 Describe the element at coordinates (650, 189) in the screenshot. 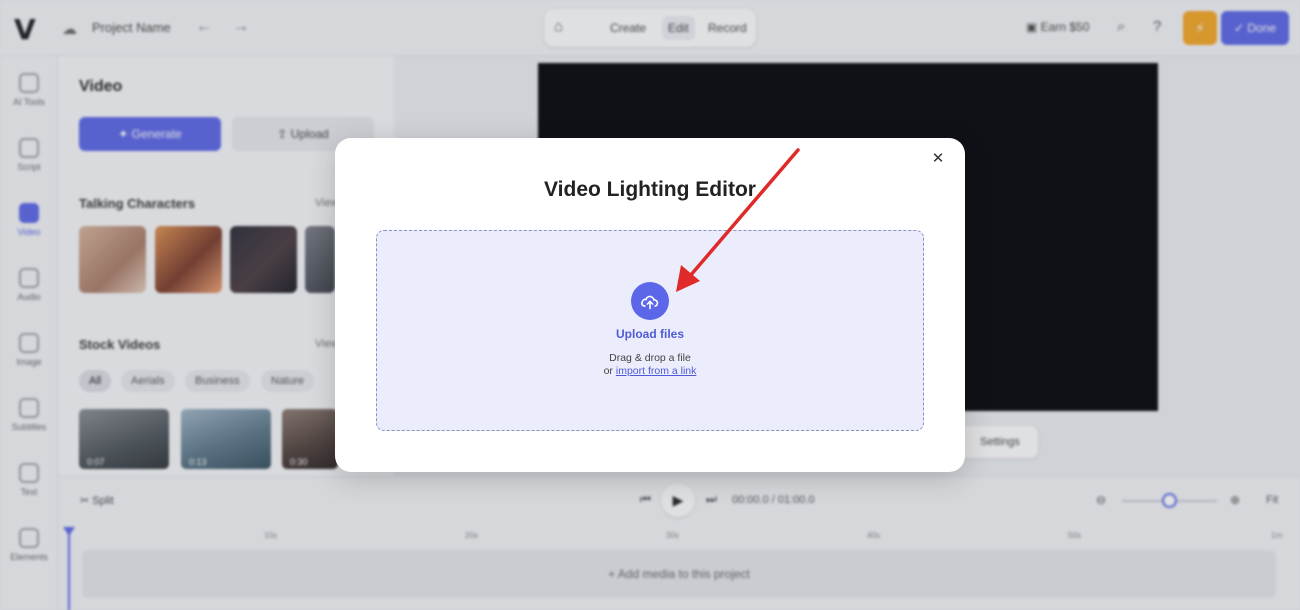

I see `dialog-title: Video Lighting Editor` at that location.